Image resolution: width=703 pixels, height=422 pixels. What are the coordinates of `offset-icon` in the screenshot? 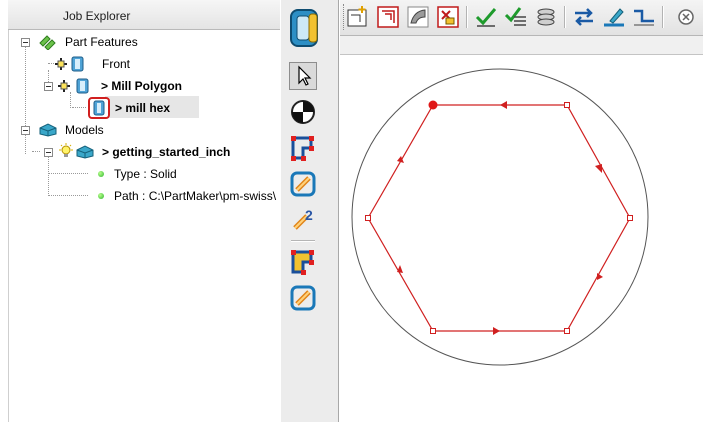 It's located at (388, 17).